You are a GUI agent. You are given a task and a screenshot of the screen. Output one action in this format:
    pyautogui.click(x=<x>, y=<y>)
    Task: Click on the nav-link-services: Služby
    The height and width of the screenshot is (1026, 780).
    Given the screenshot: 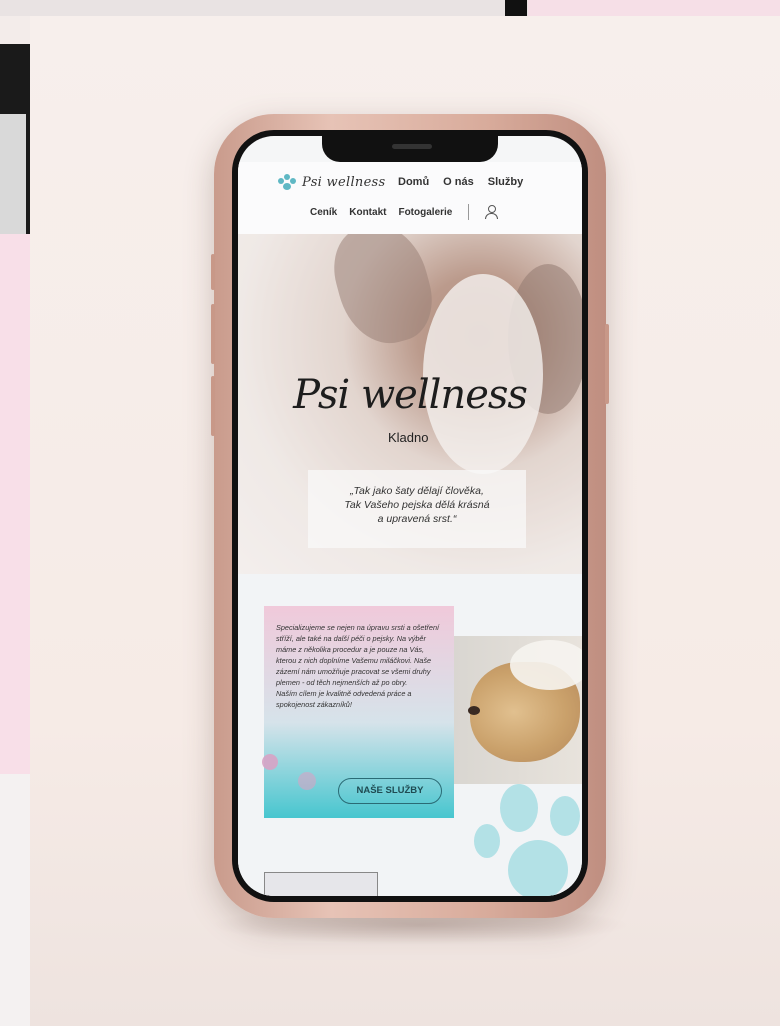 What is the action you would take?
    pyautogui.click(x=505, y=182)
    